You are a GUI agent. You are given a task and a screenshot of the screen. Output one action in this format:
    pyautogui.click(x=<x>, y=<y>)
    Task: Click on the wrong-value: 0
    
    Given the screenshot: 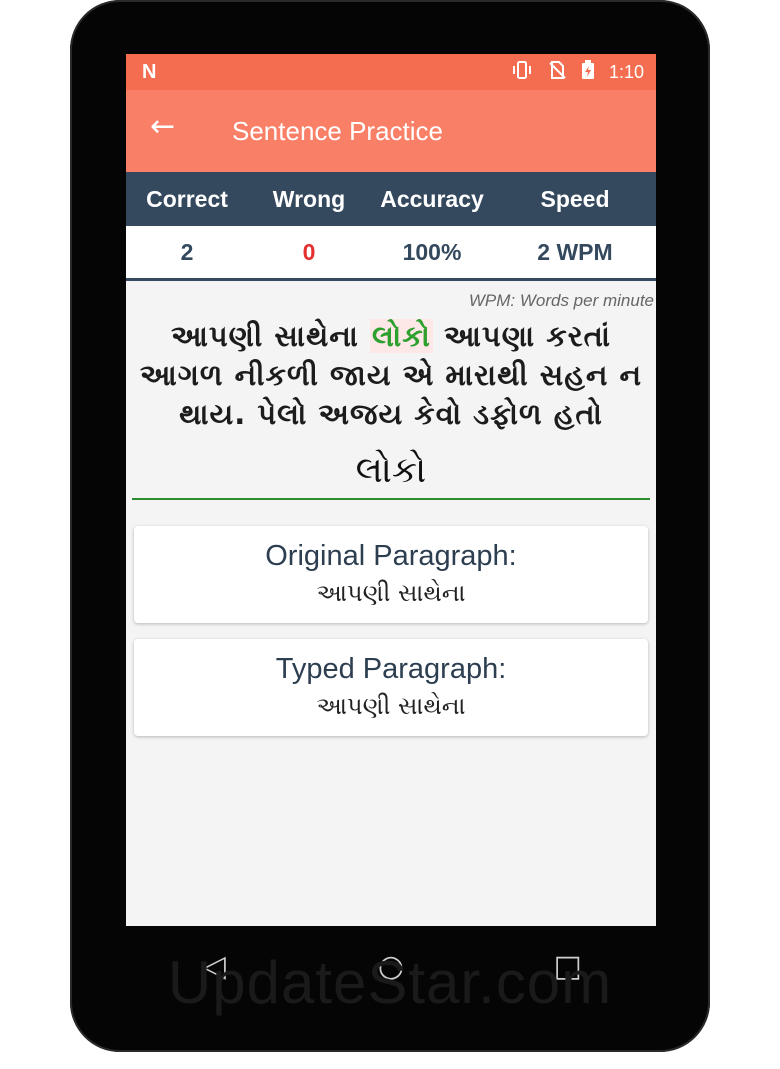 What is the action you would take?
    pyautogui.click(x=309, y=251)
    